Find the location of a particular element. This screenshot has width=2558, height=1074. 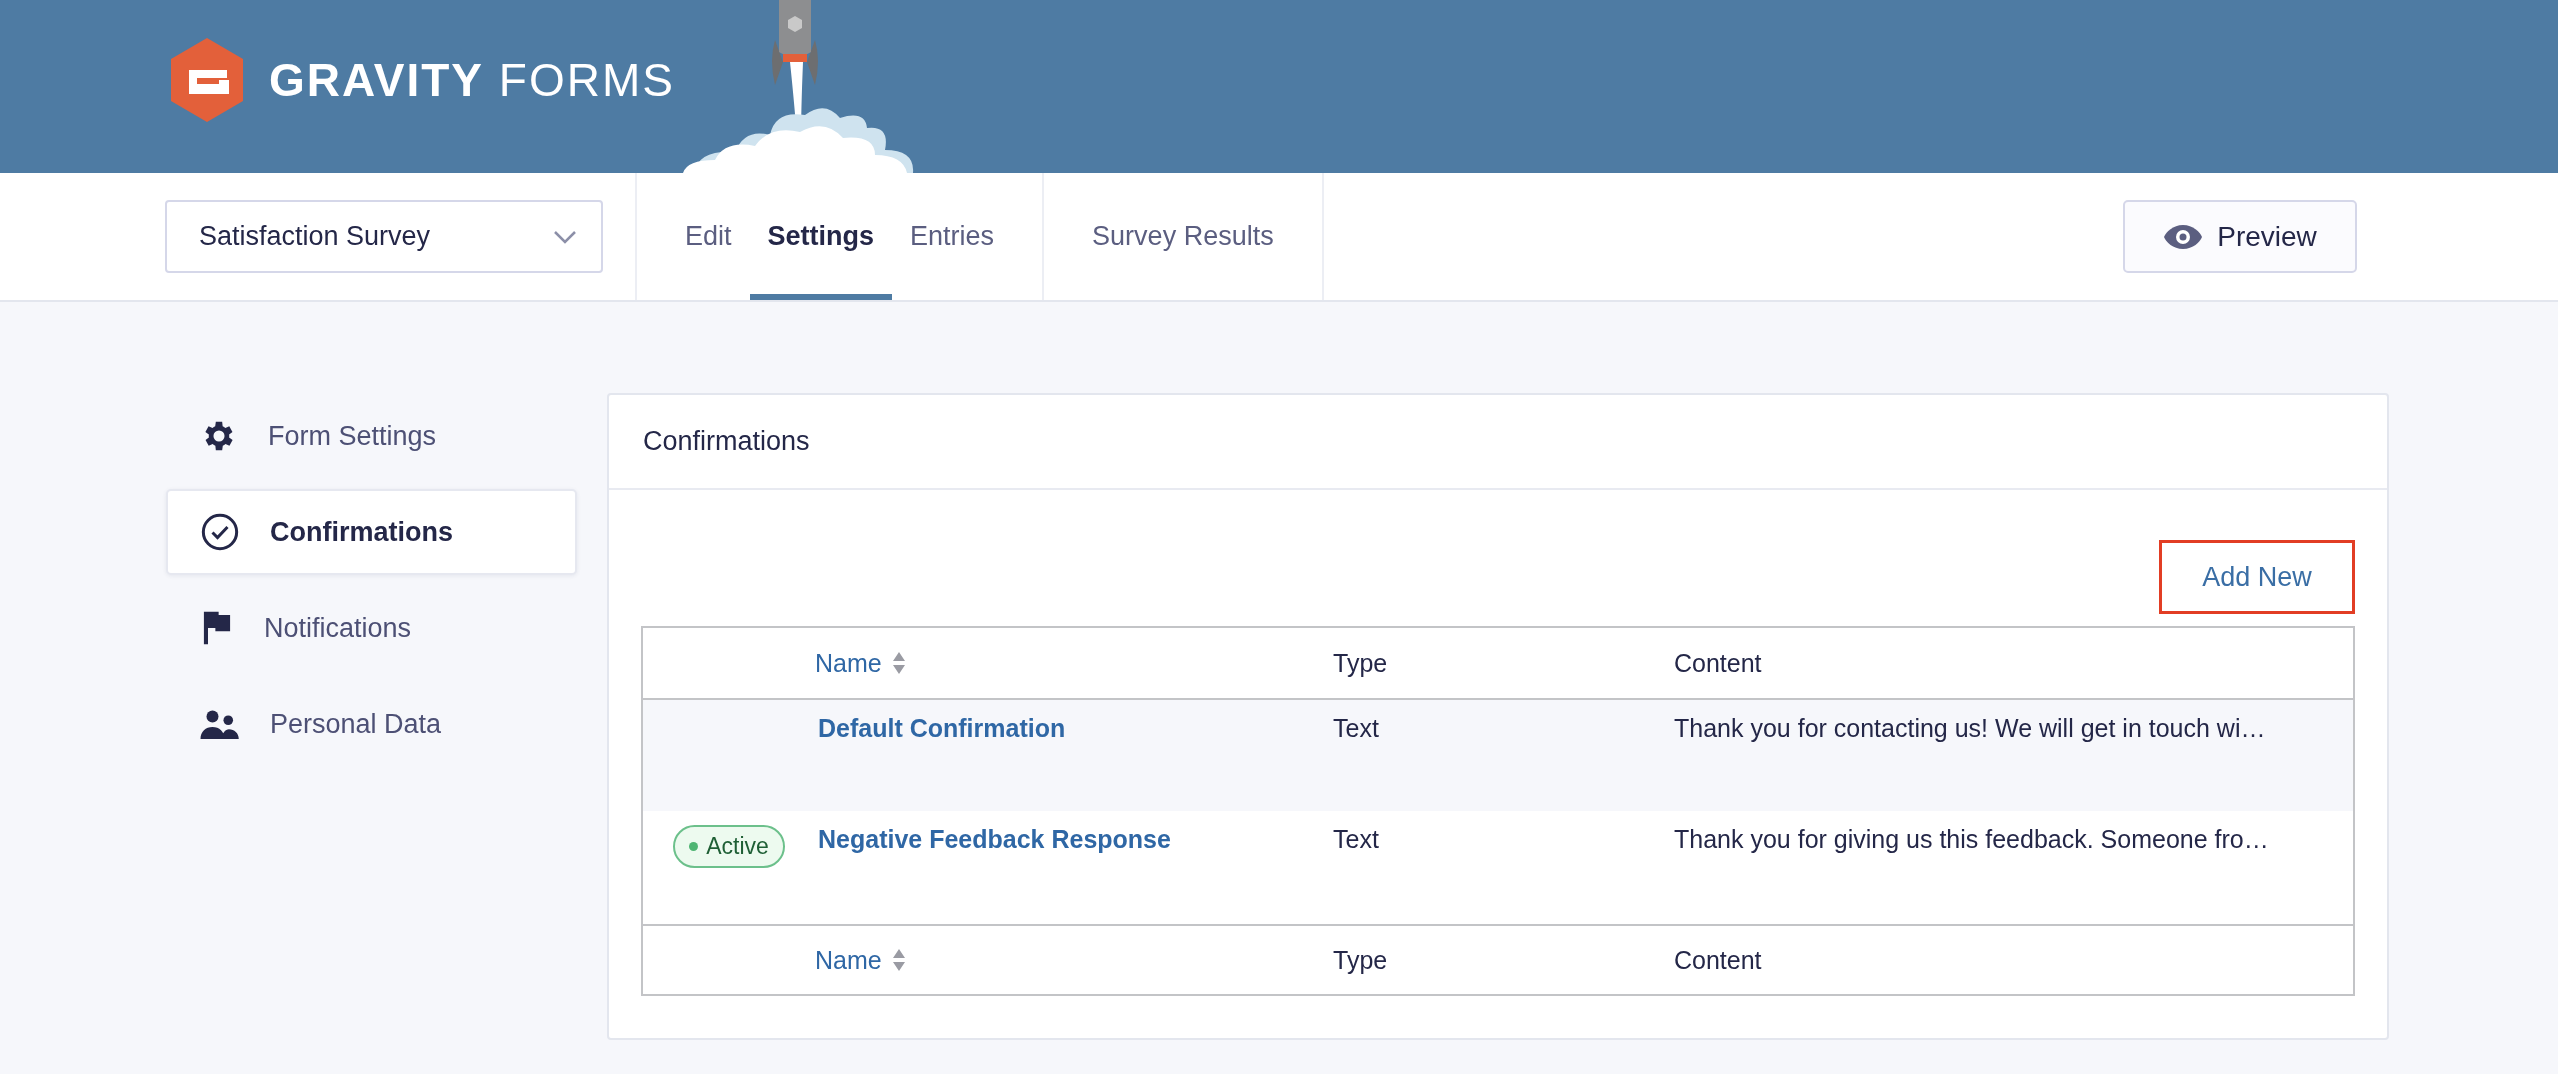

sidebar-item: Confirmations is located at coordinates (371, 532).